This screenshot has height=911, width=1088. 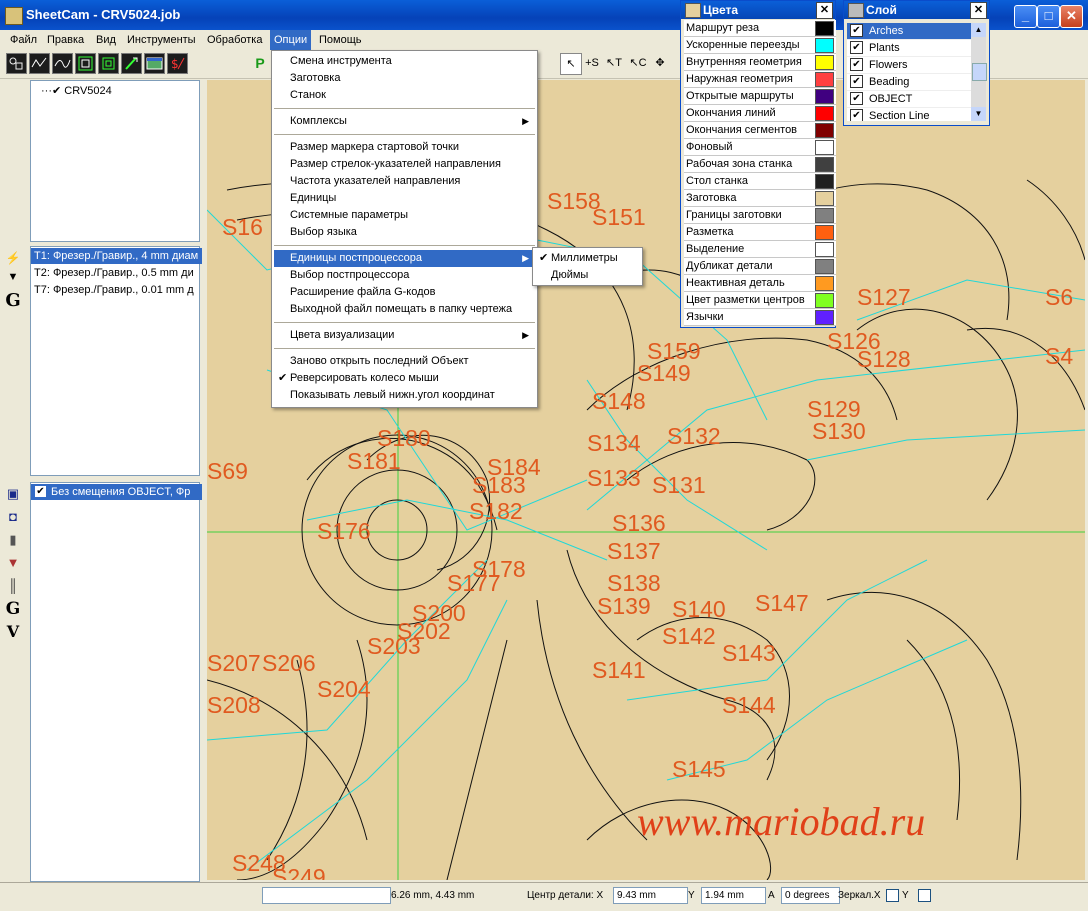 I want to click on op-display-icon: ▣, so click(x=13, y=494).